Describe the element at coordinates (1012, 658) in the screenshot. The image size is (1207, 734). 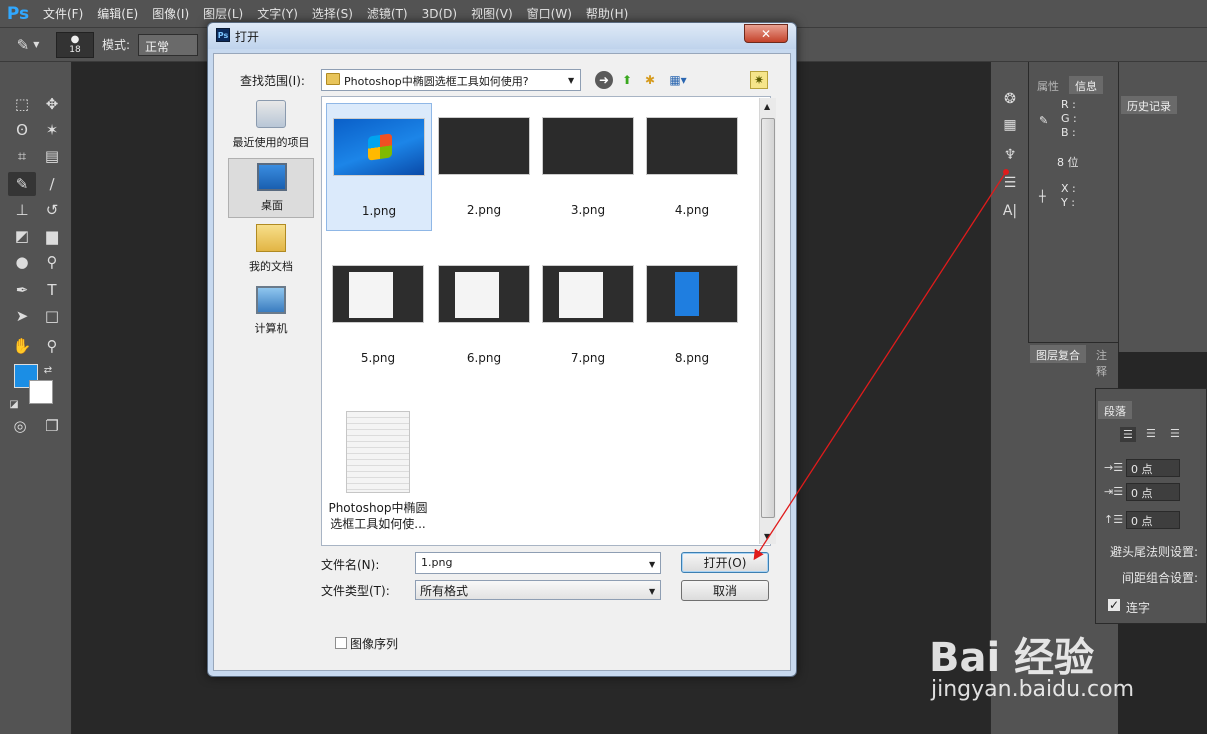
I see `watermark-brand: Bai 经验` at that location.